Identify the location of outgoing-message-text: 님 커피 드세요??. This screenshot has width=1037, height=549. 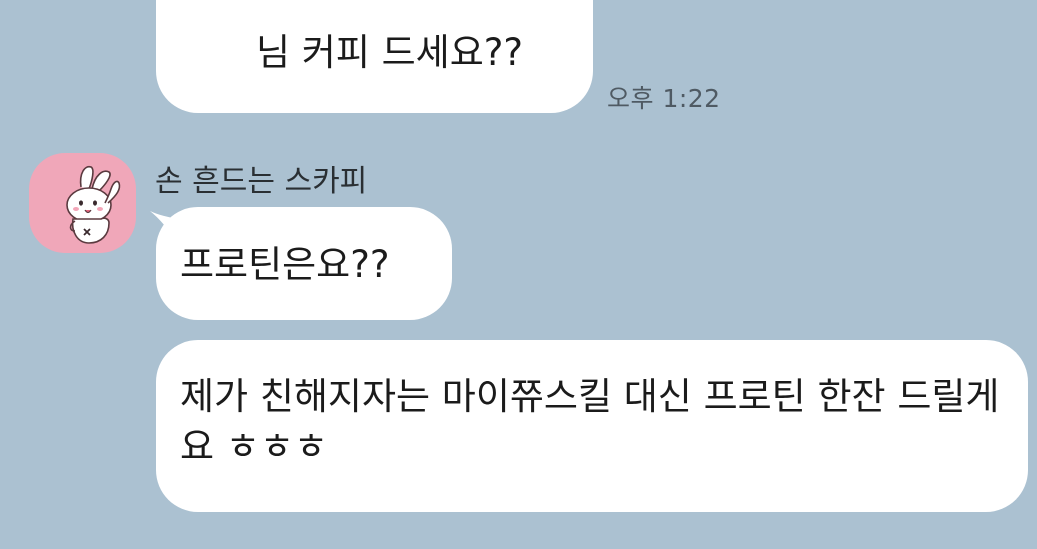
(390, 52).